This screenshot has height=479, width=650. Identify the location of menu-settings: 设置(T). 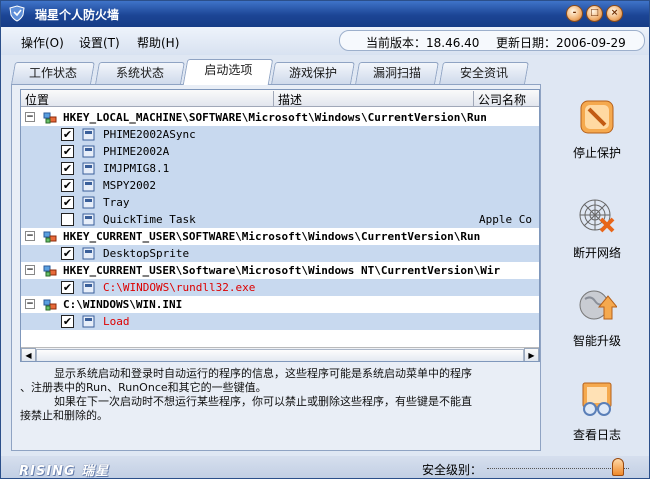
(99, 42).